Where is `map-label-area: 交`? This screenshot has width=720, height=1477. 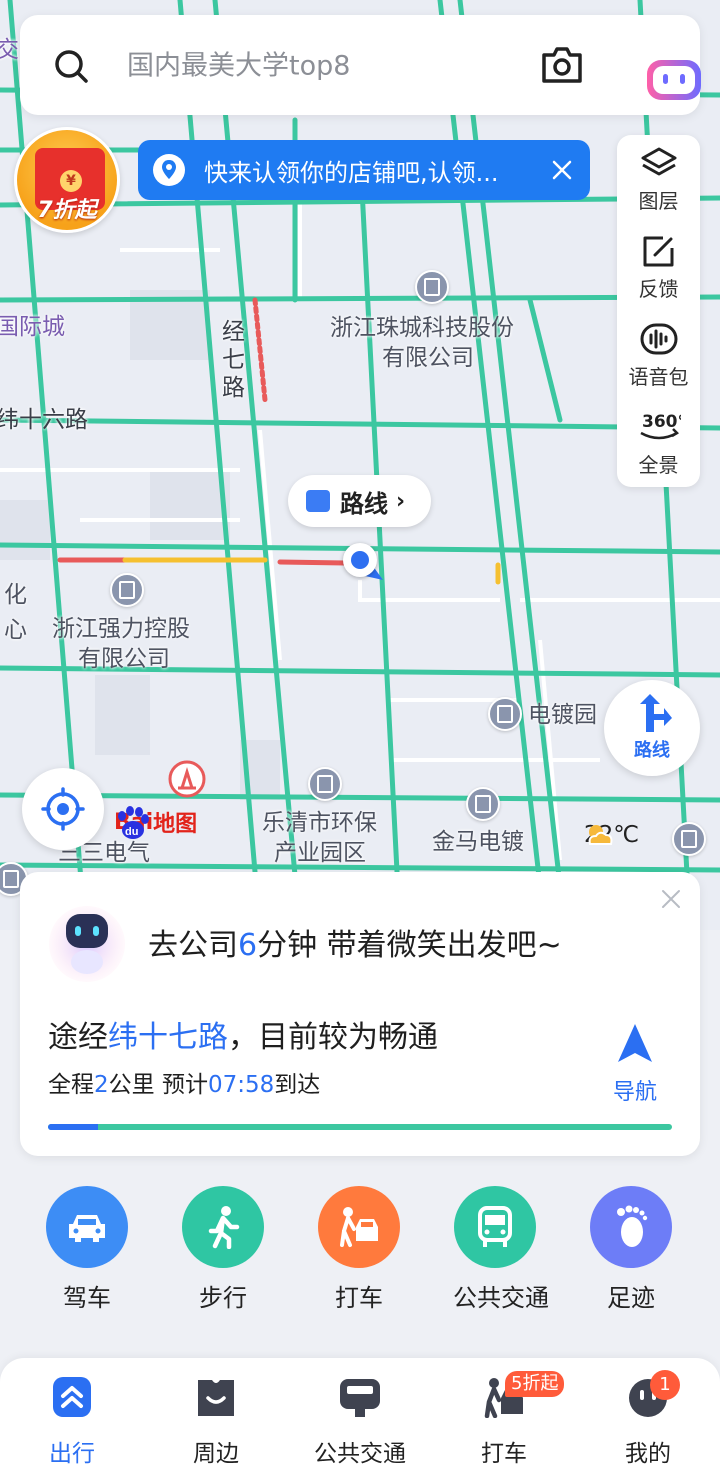 map-label-area: 交 is located at coordinates (9, 50).